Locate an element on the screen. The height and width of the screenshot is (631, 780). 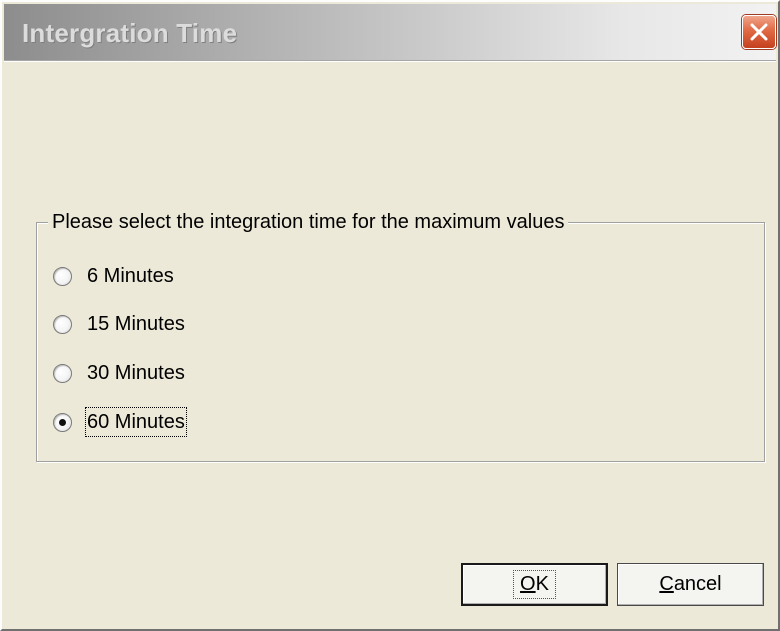
radio-selected-dot is located at coordinates (62, 422).